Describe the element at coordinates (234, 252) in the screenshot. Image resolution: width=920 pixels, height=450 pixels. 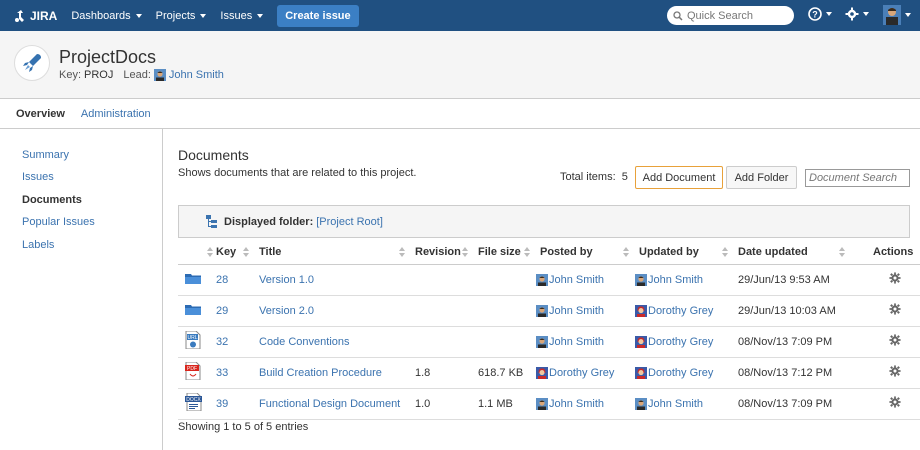
I see `column-header-key: Key` at that location.